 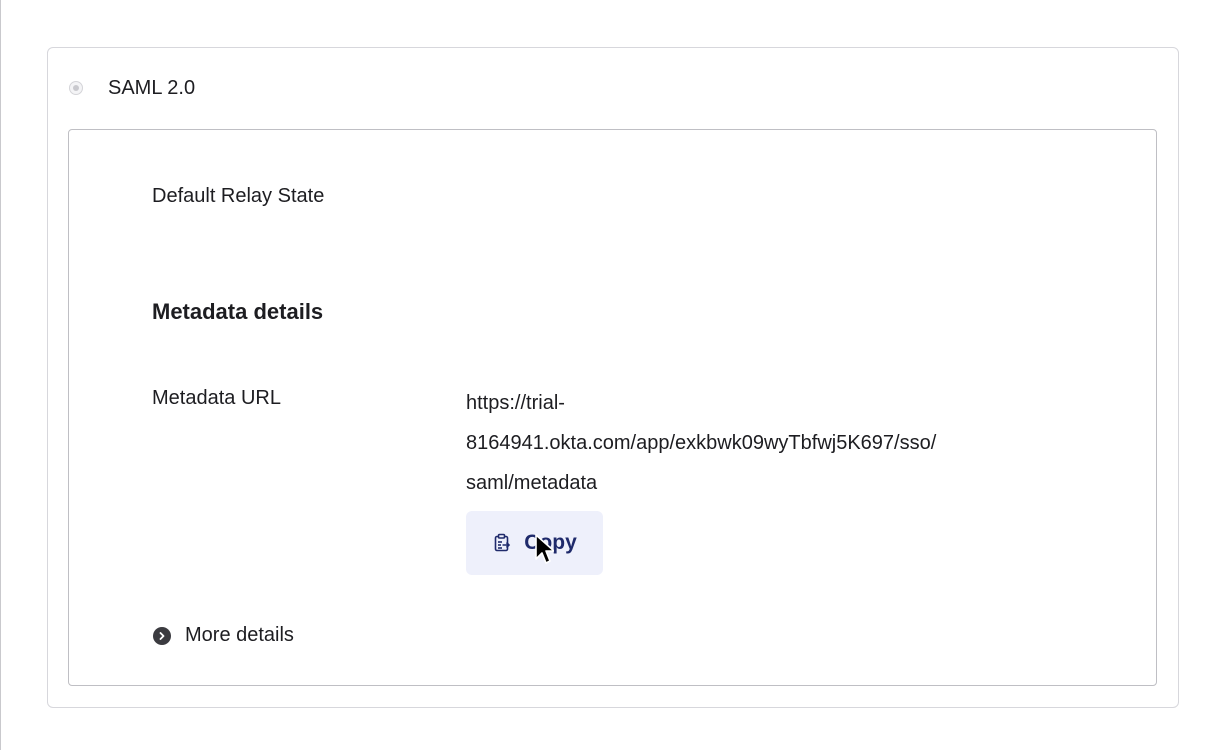 I want to click on saml-radio-option: SAML 2.0, so click(x=132, y=88).